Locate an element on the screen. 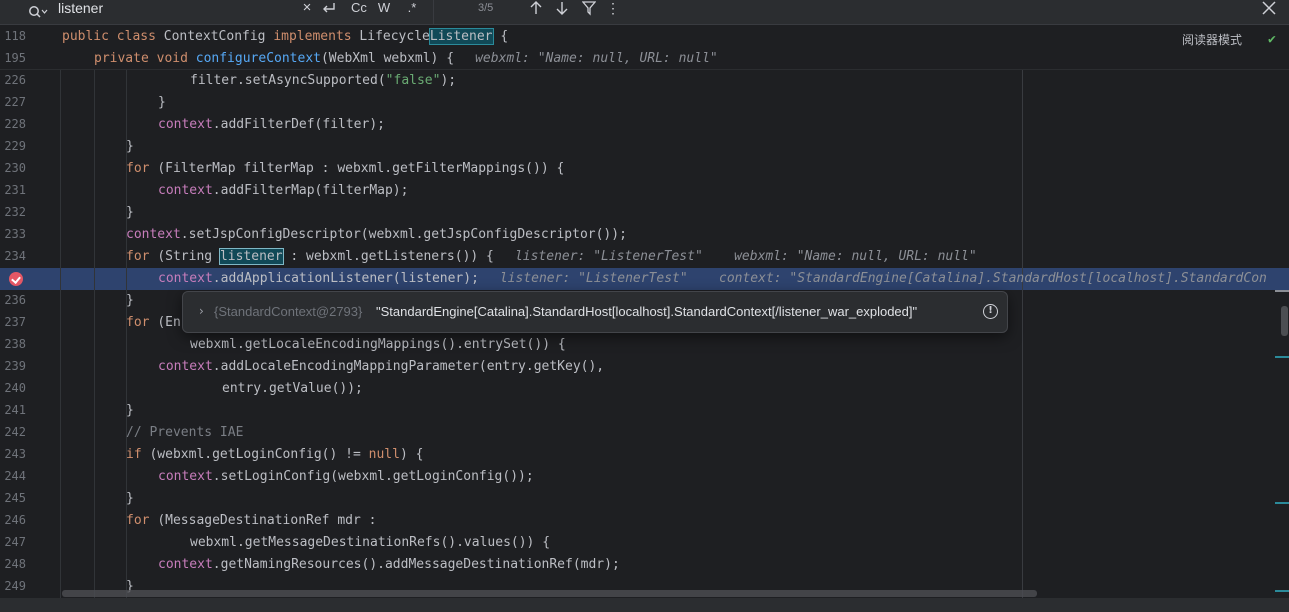 This screenshot has height=612, width=1289. line-number: 118 is located at coordinates (13, 36).